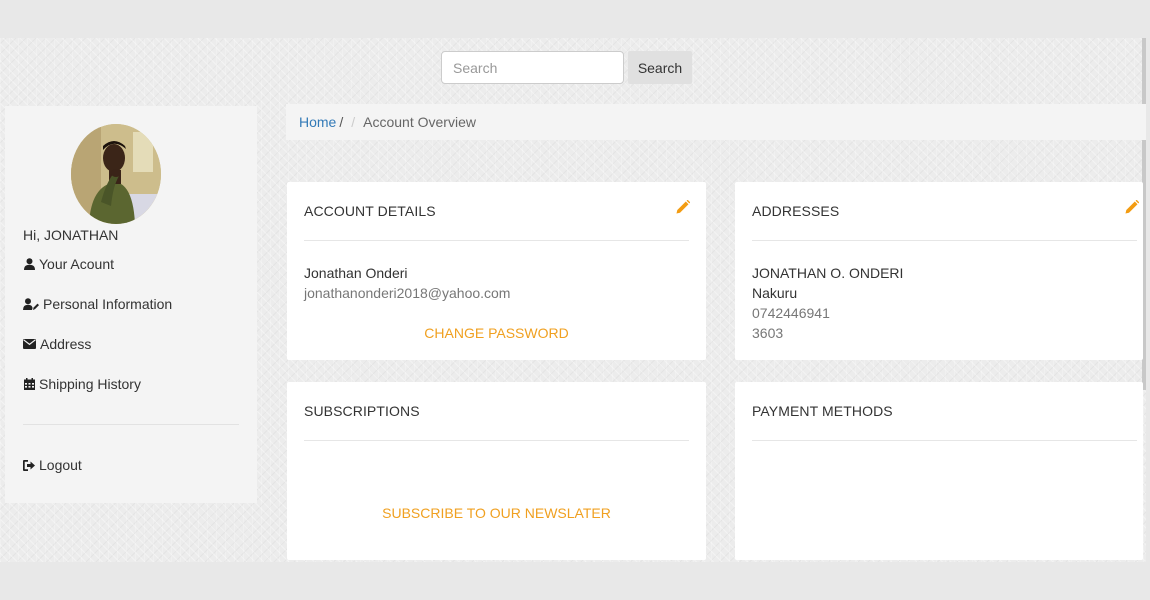  What do you see at coordinates (370, 211) in the screenshot?
I see `card-title: ACCOUNT DETAILS` at bounding box center [370, 211].